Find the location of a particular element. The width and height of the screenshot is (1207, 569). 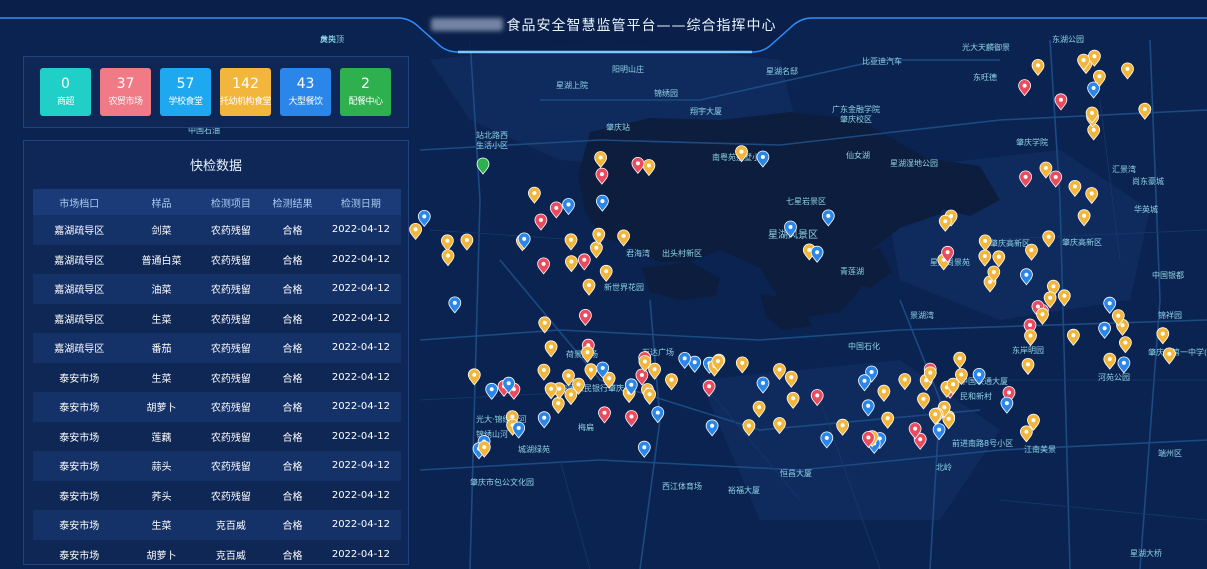

category-label: 大型餐饮 is located at coordinates (305, 102).